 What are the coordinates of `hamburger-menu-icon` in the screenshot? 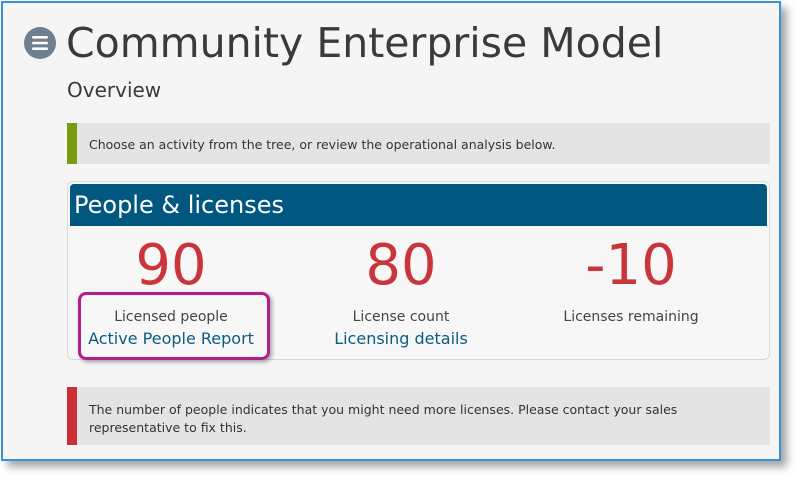 It's located at (40, 43).